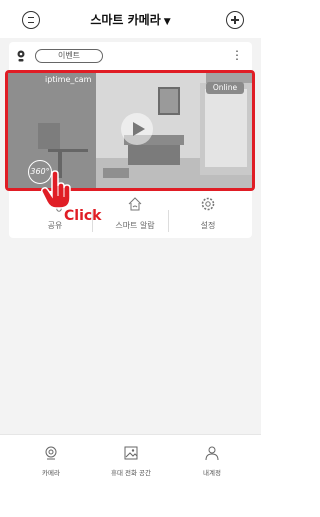  I want to click on play-button, so click(137, 129).